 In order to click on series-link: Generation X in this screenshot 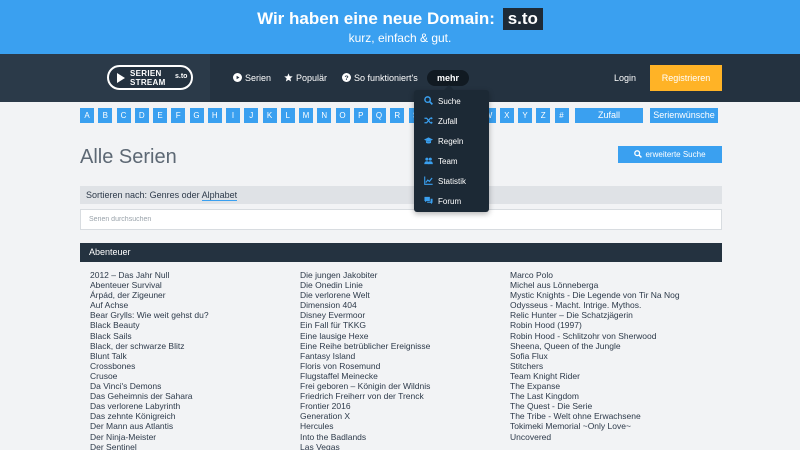, I will do `click(400, 416)`.